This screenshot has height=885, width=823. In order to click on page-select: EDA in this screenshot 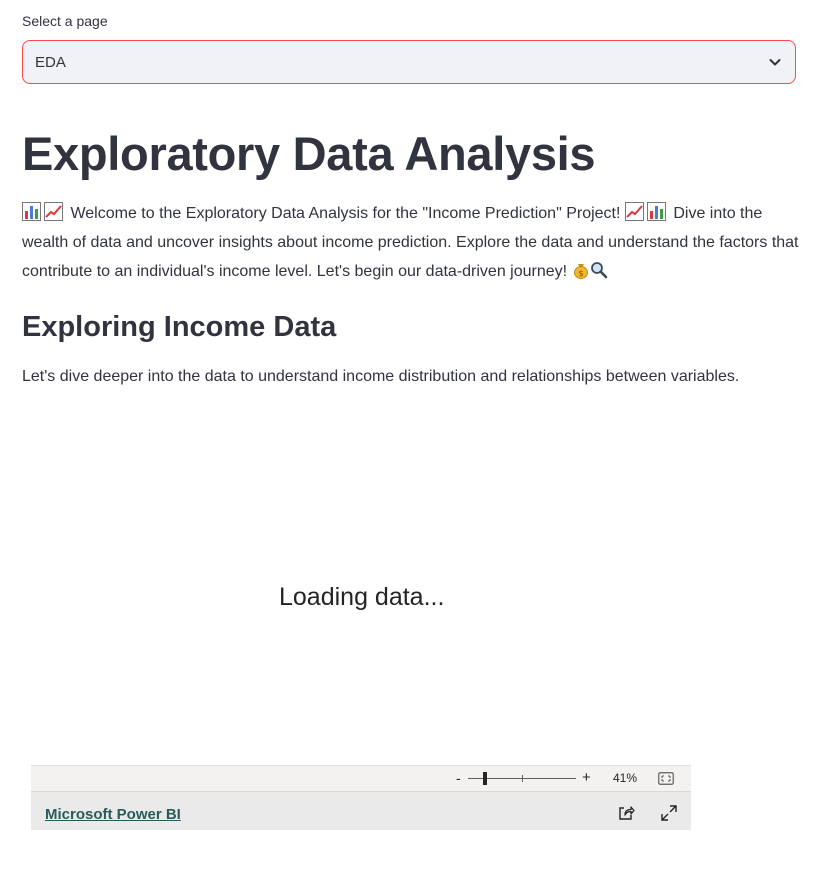, I will do `click(409, 62)`.